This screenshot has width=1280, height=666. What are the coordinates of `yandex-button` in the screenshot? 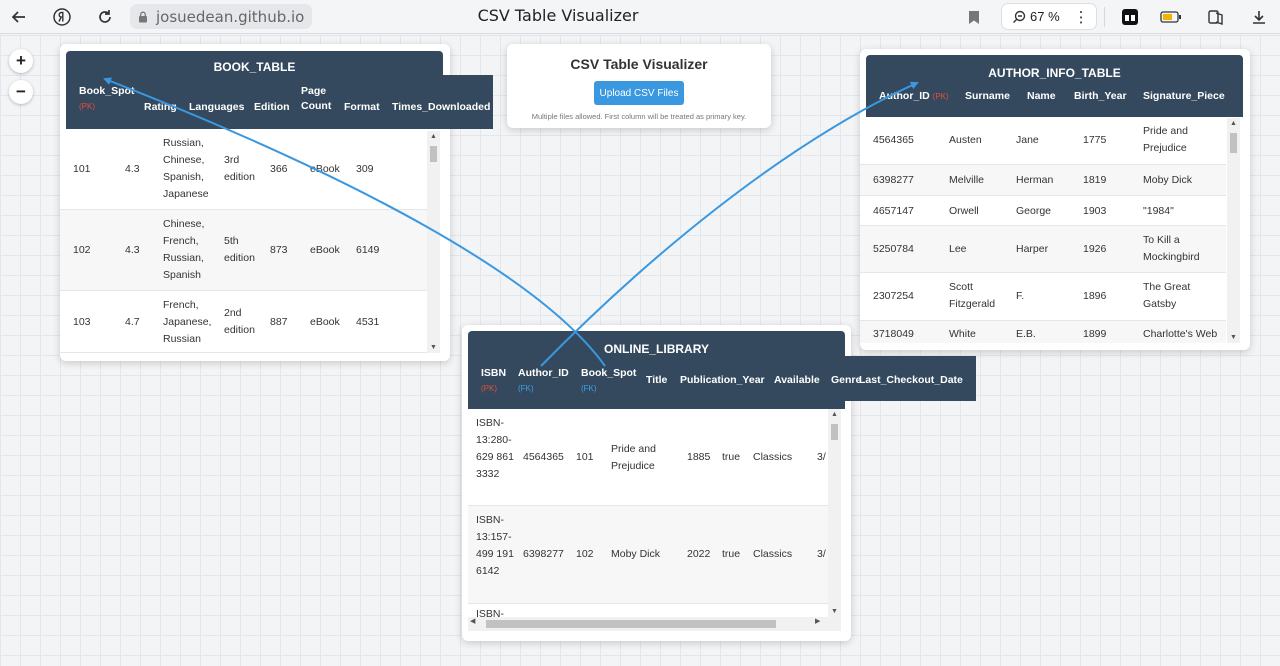 It's located at (62, 17).